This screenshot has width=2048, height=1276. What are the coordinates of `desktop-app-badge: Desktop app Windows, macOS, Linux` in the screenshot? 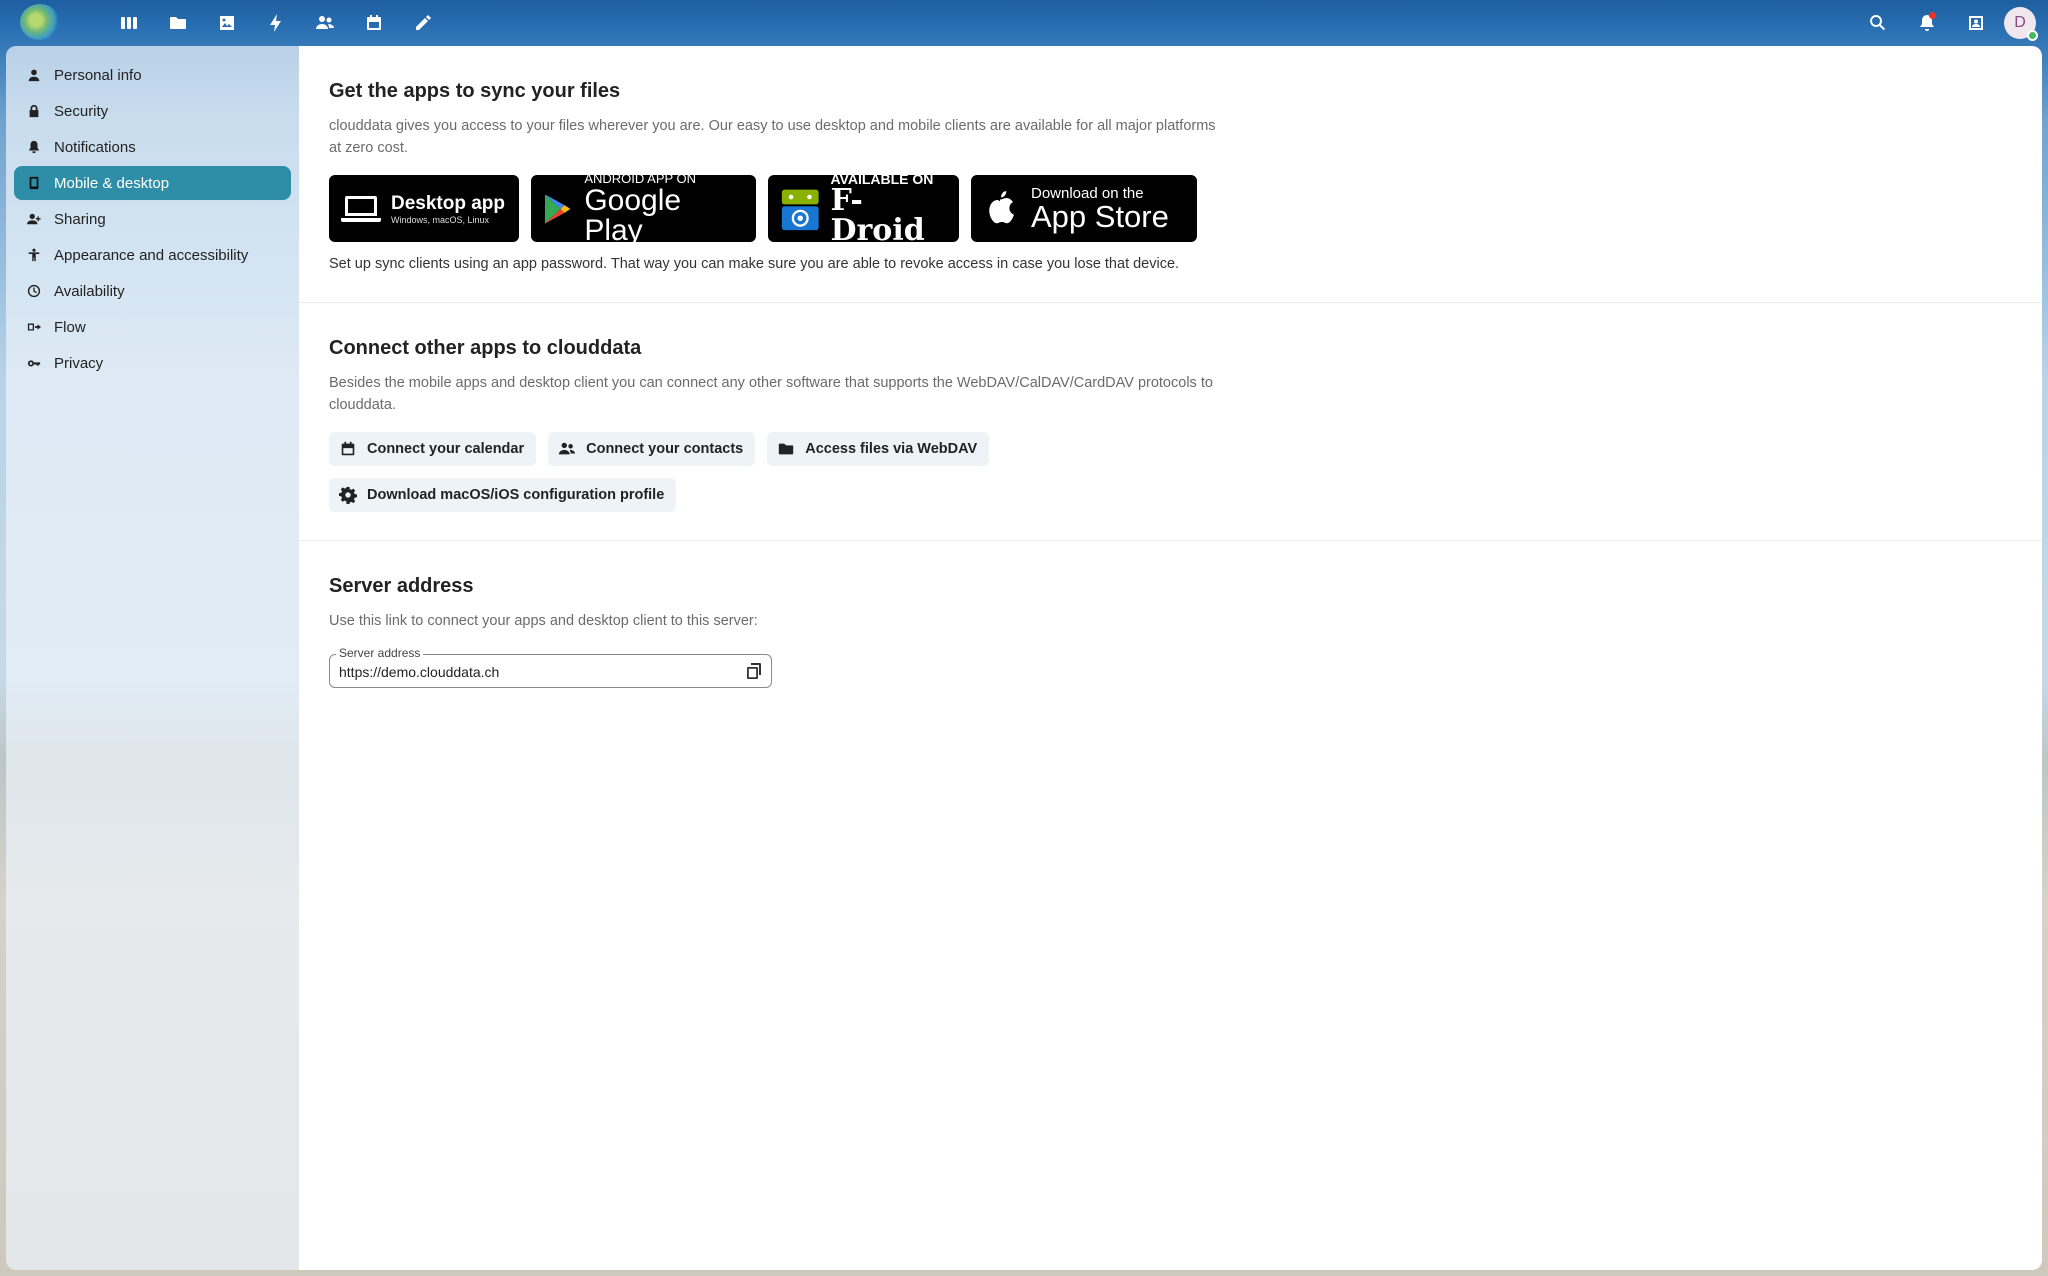 It's located at (424, 208).